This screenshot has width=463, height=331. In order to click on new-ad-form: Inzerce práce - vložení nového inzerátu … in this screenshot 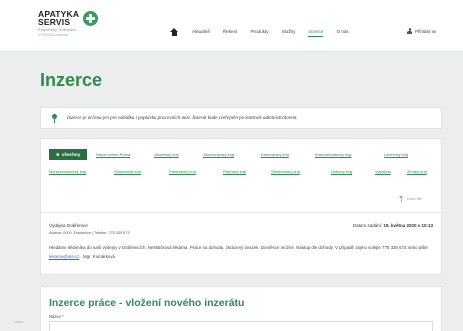, I will do `click(241, 308)`.